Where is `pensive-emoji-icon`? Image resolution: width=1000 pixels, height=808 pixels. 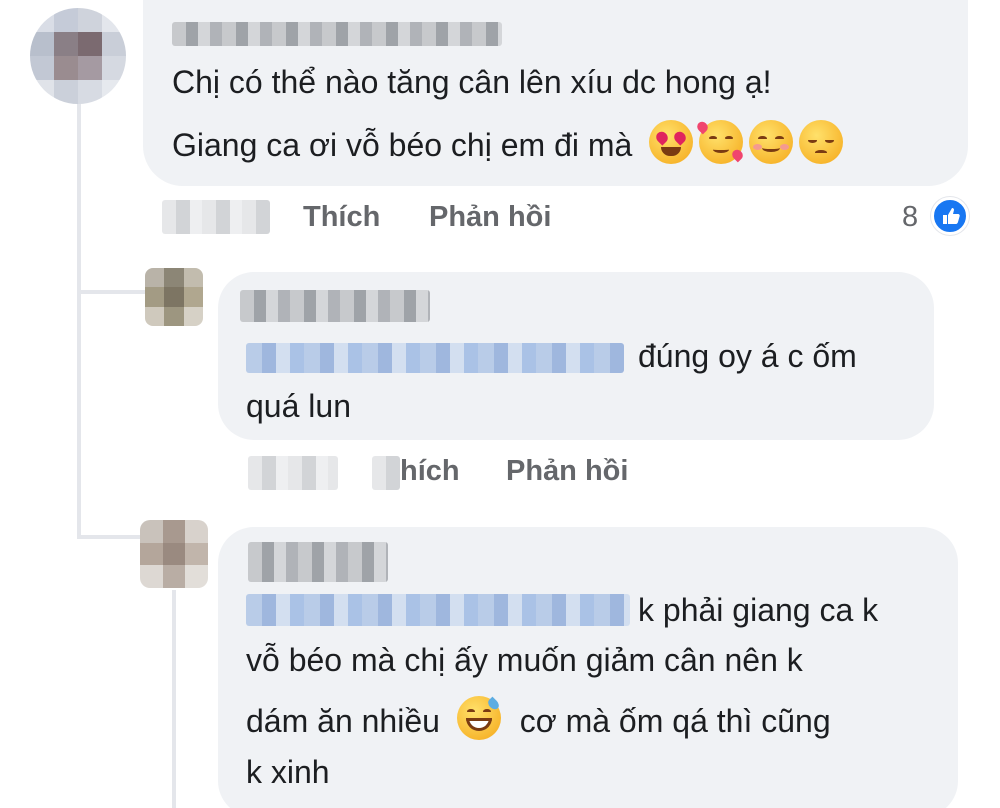
pensive-emoji-icon is located at coordinates (821, 142).